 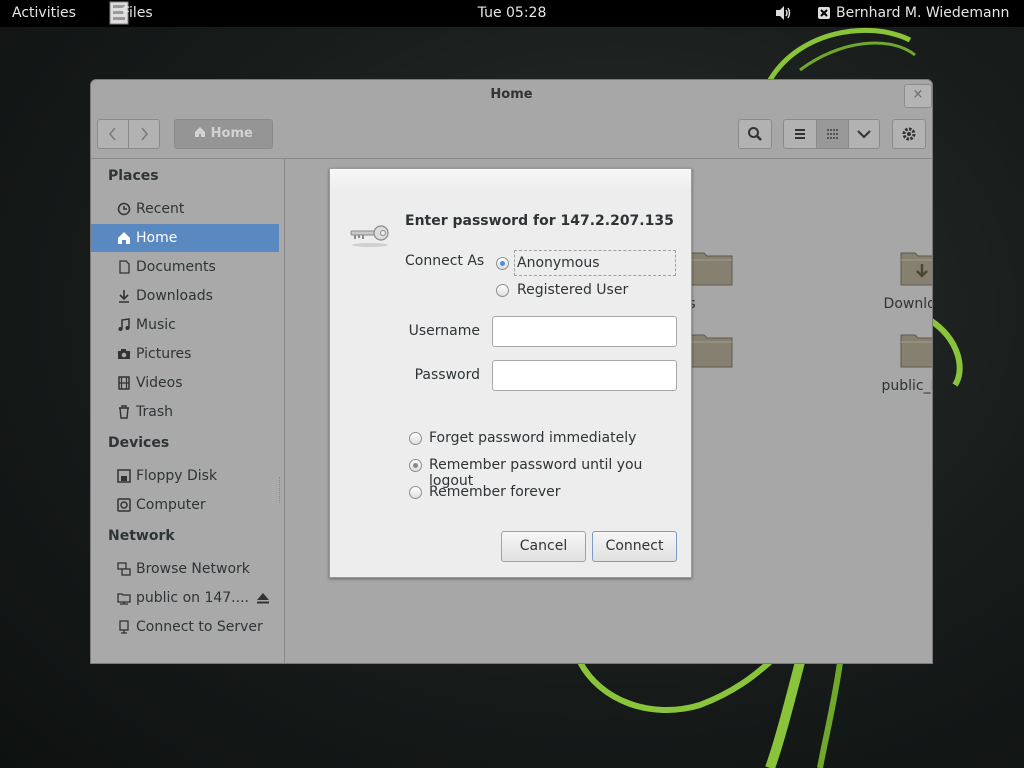 I want to click on path-home-label: Home, so click(x=231, y=133).